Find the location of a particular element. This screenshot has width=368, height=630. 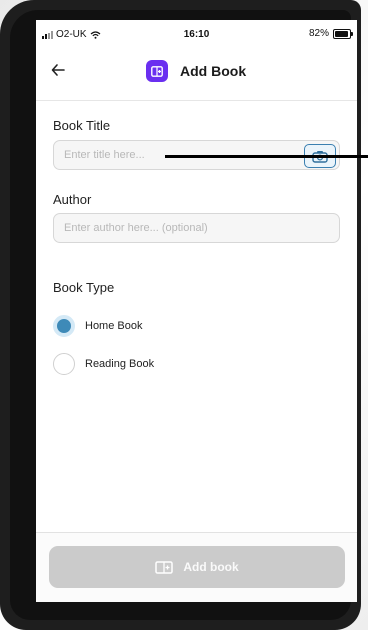

footer-bar: Add book is located at coordinates (196, 567).